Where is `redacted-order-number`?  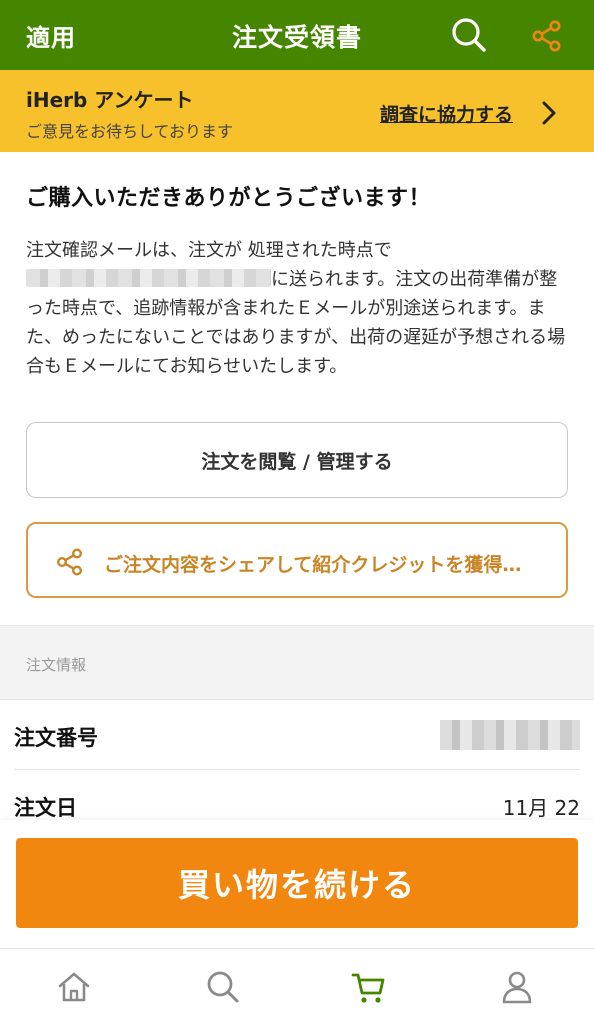 redacted-order-number is located at coordinates (510, 735).